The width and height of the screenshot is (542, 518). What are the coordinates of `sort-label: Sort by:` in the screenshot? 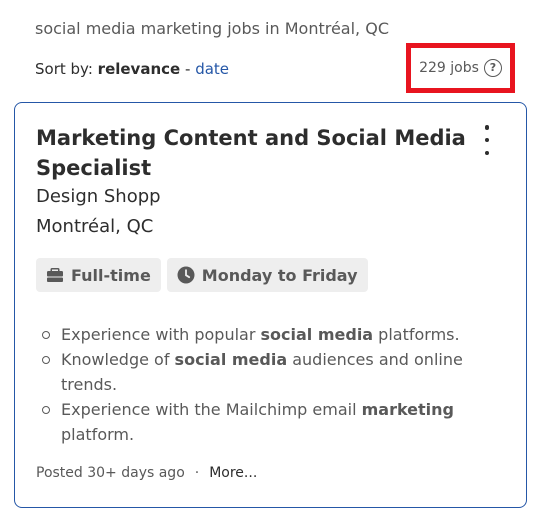 It's located at (64, 69).